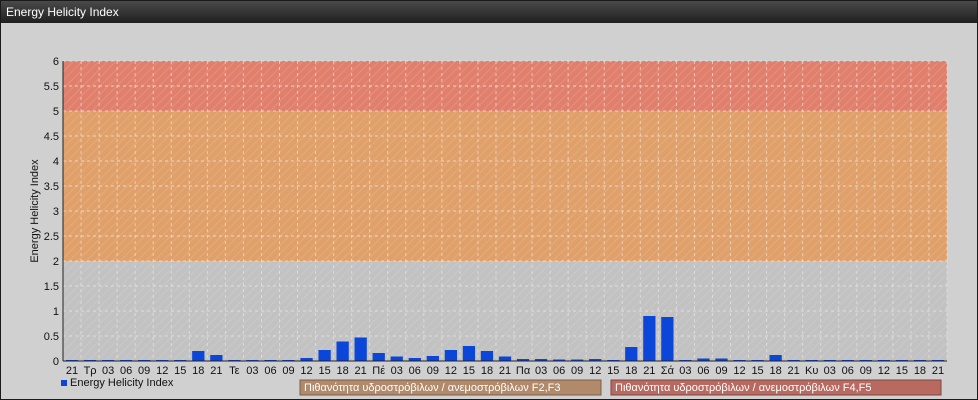 This screenshot has height=400, width=978. I want to click on x-tick-28: 09, so click(577, 371).